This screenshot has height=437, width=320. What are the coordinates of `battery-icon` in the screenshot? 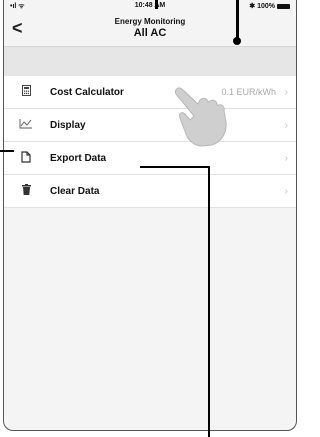 It's located at (283, 6).